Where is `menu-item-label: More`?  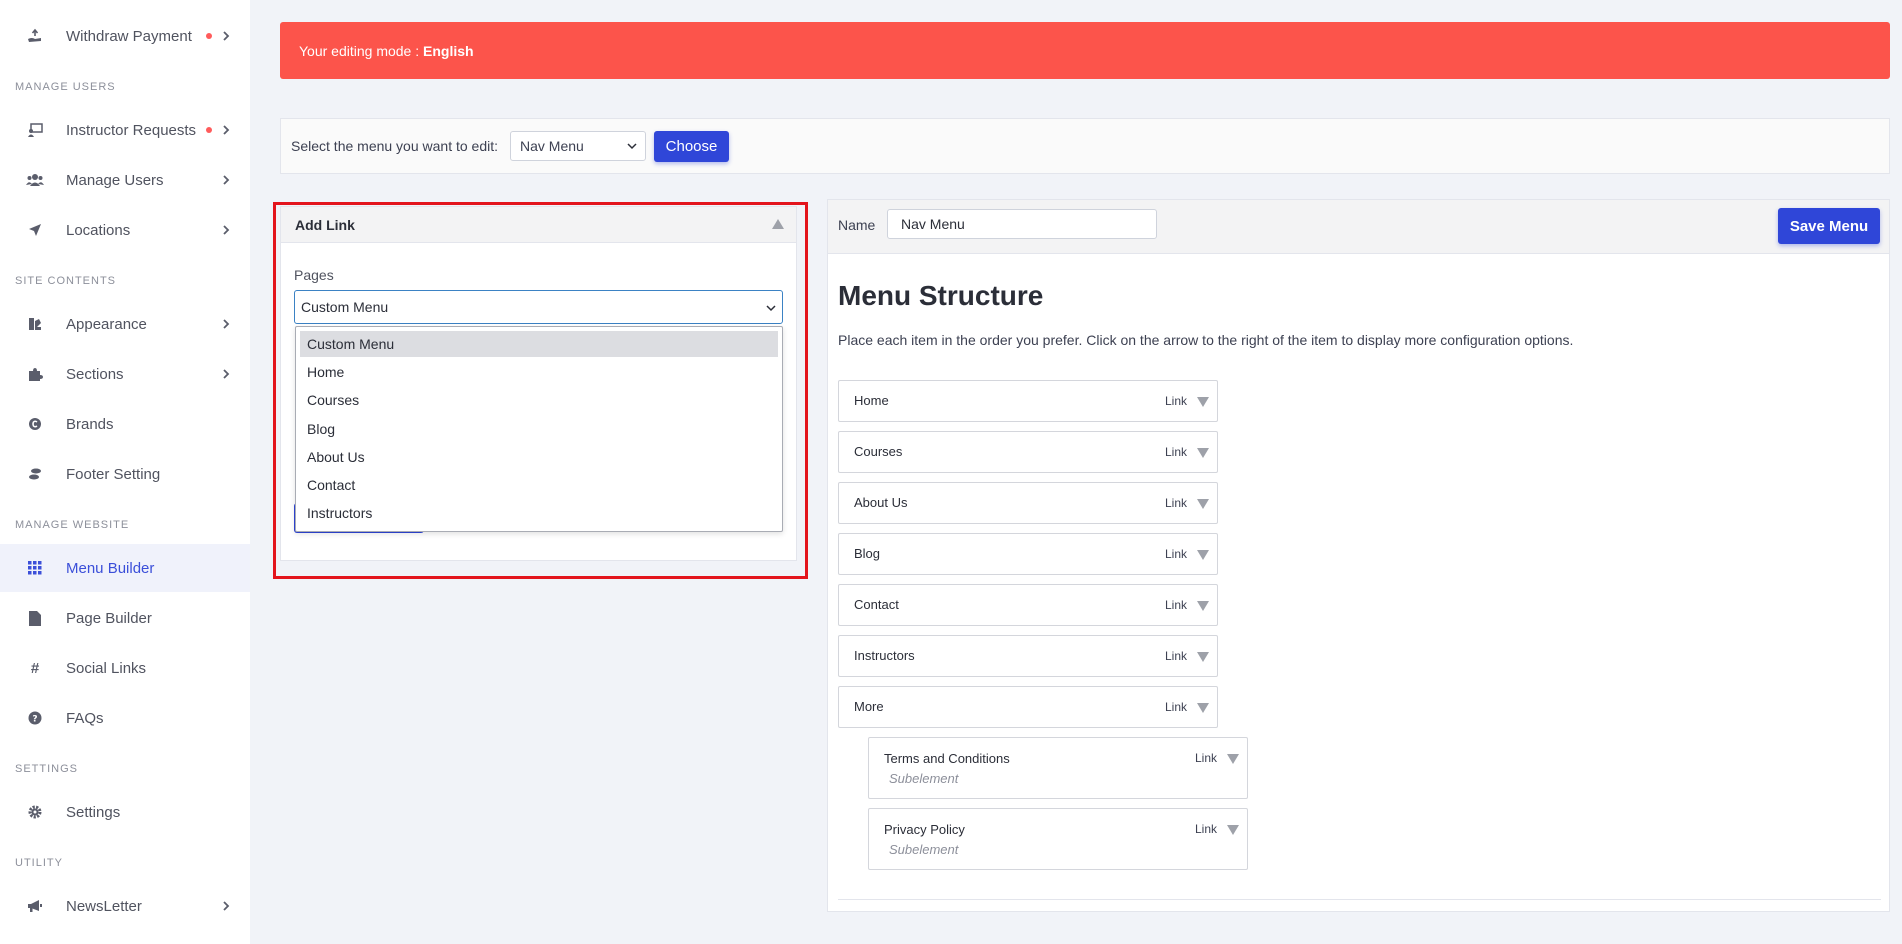 menu-item-label: More is located at coordinates (869, 706).